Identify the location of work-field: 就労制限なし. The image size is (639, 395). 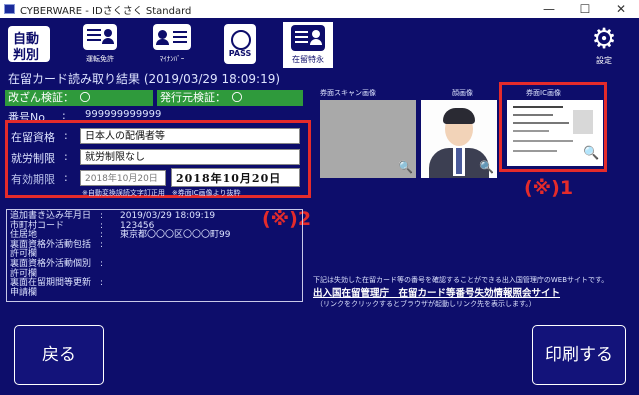
(190, 157).